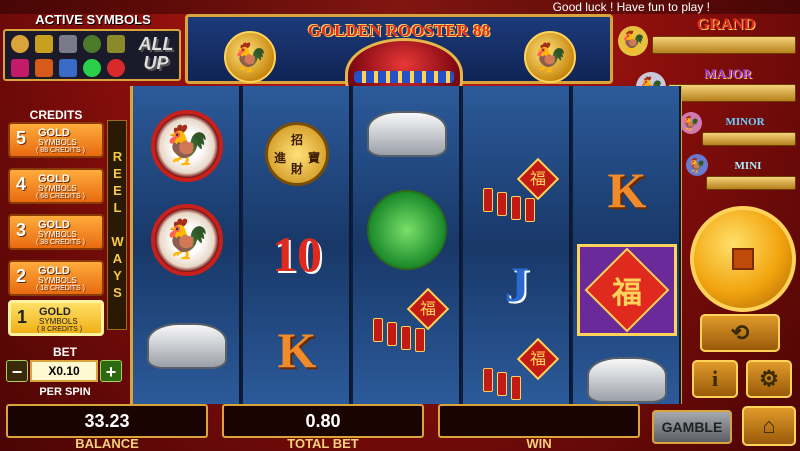 This screenshot has height=451, width=800. I want to click on jackpot-mini-meter, so click(751, 183).